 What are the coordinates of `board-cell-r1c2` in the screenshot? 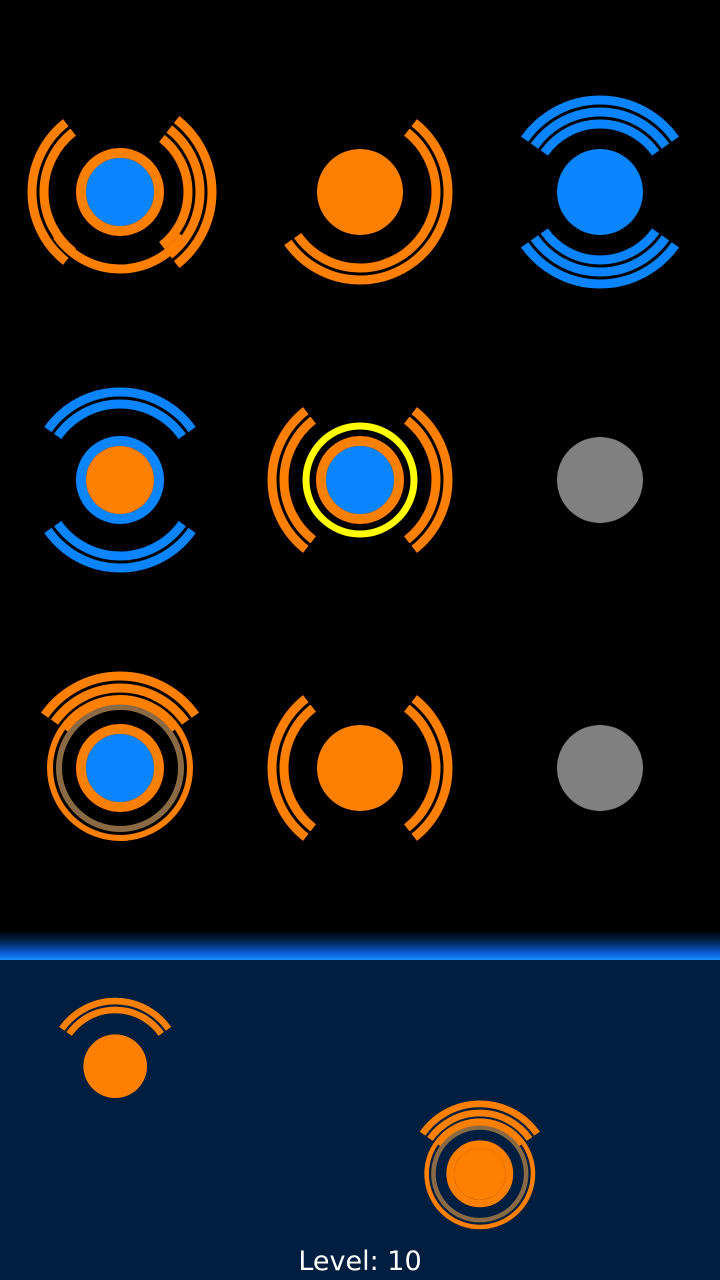 It's located at (360, 192).